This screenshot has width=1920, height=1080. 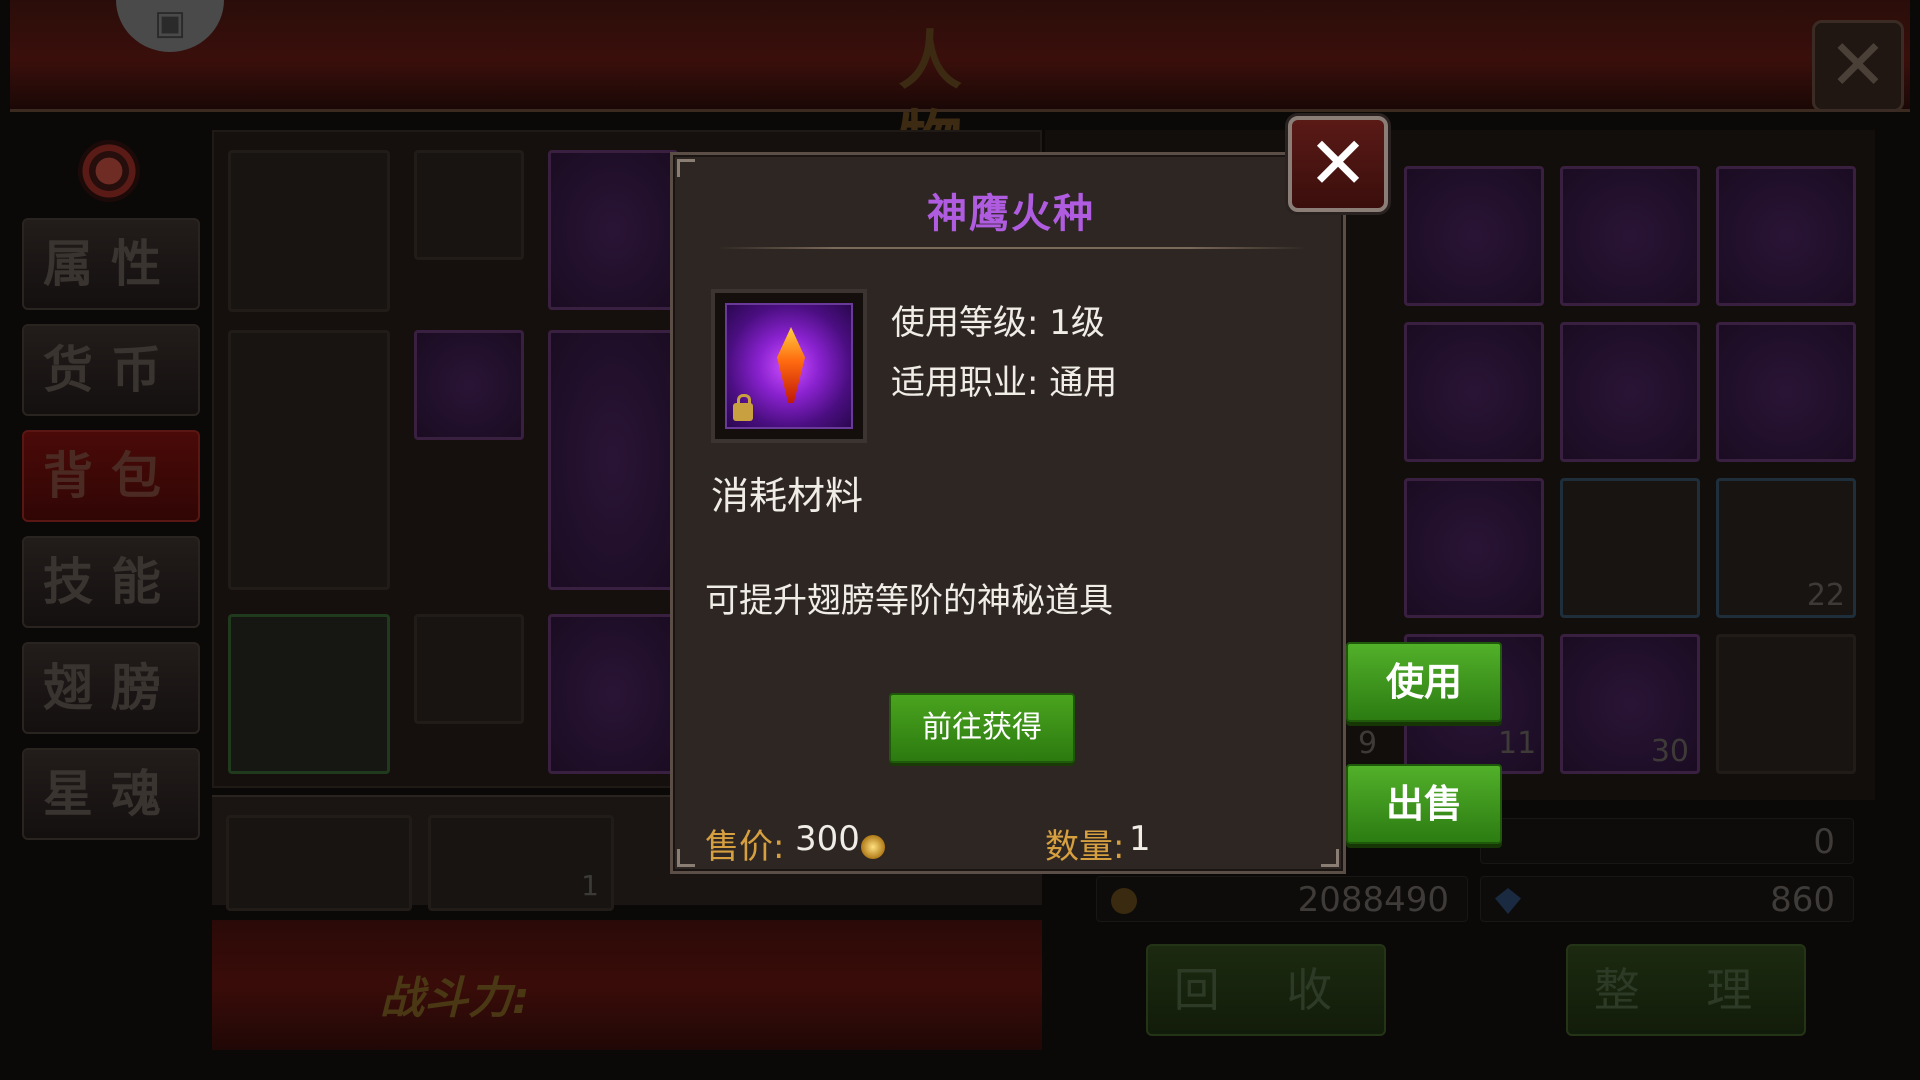 I want to click on equip-slot-ring, so click(x=309, y=231).